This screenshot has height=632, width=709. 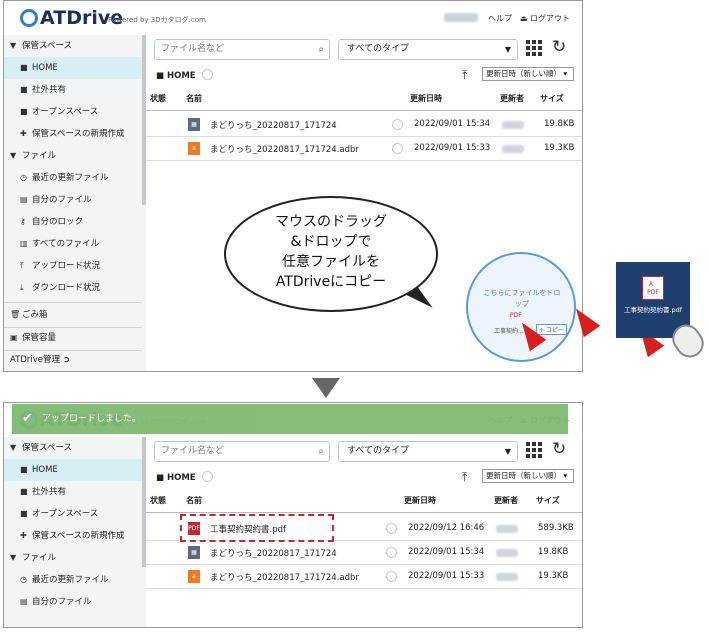 I want to click on file-date: 2022/09/01 15:33, so click(x=452, y=148).